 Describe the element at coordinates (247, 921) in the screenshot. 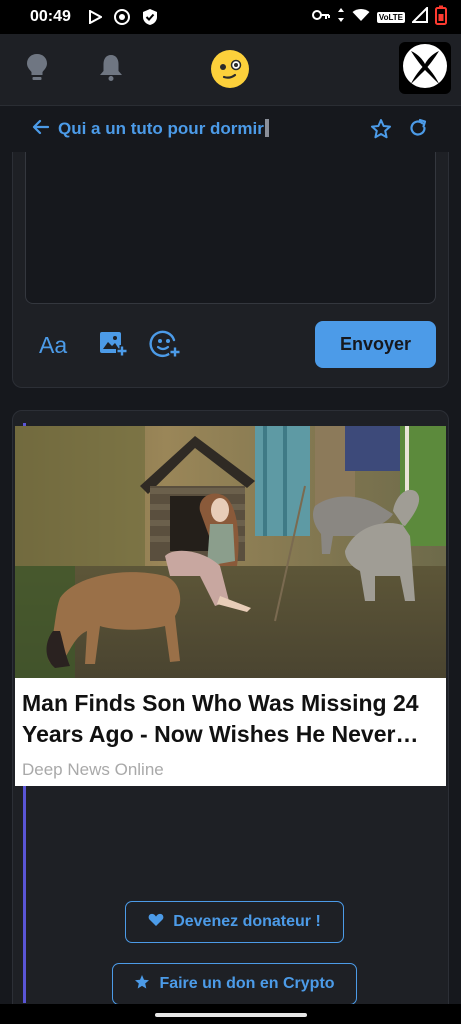

I see `donor-label: Devenez donateur !` at that location.